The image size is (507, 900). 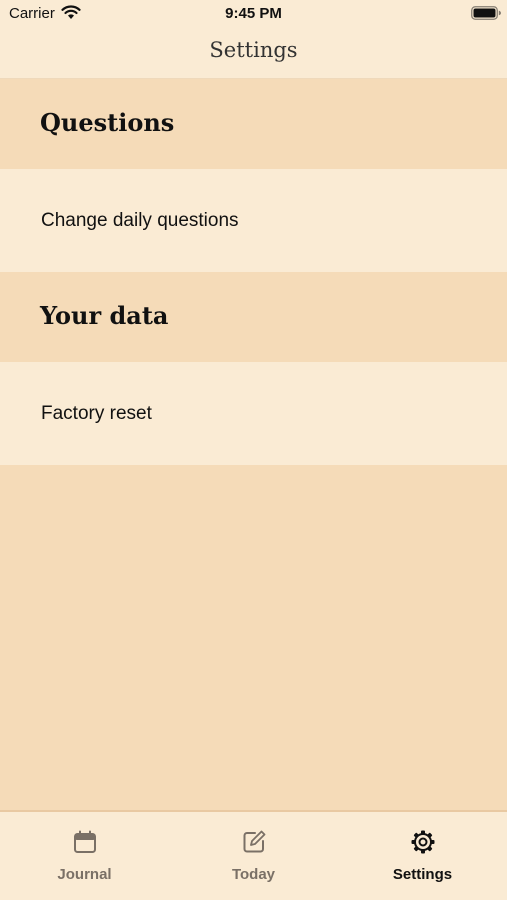 I want to click on tab-label: Journal, so click(x=84, y=874).